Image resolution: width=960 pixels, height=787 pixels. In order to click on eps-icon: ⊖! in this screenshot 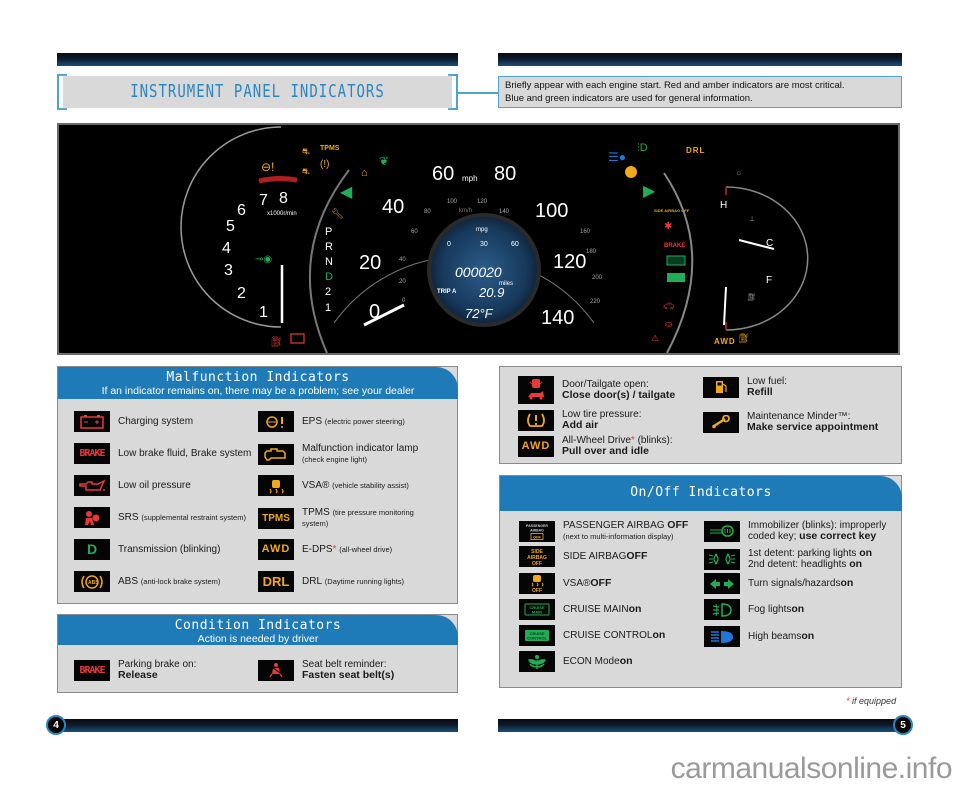, I will do `click(267, 167)`.